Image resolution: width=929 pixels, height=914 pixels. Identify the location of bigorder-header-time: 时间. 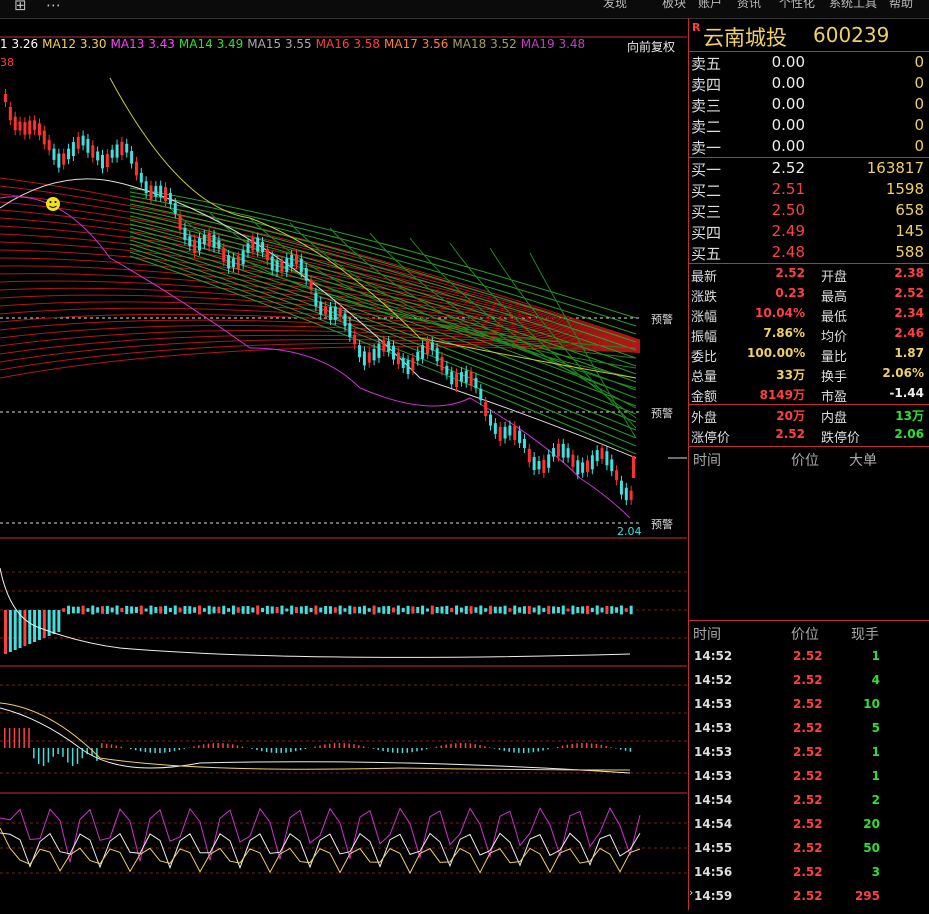
(707, 460).